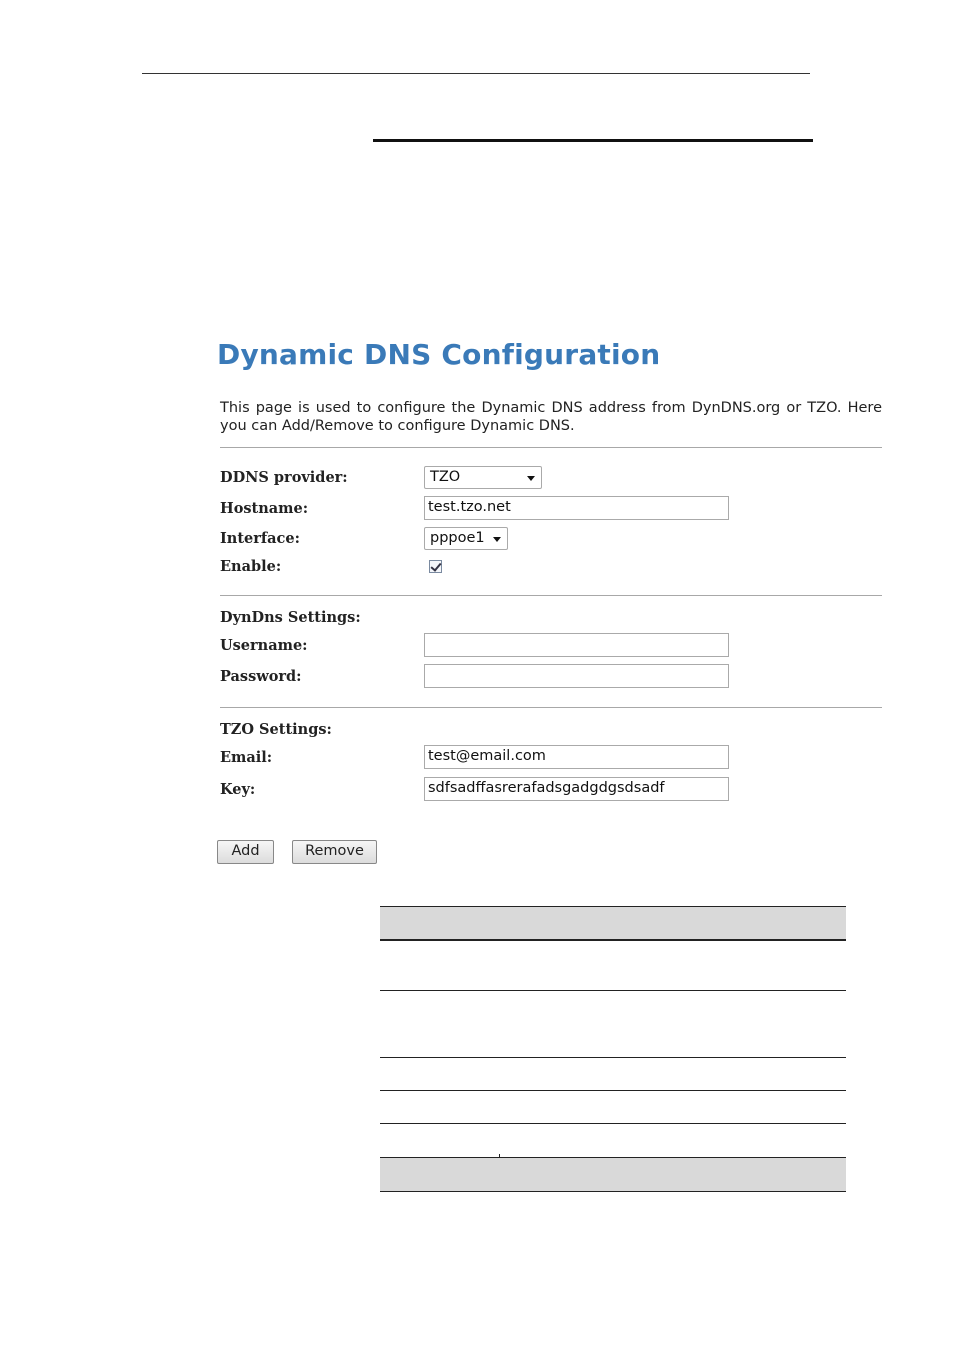 Image resolution: width=954 pixels, height=1350 pixels. Describe the element at coordinates (476, 73) in the screenshot. I see `page-top-rule` at that location.